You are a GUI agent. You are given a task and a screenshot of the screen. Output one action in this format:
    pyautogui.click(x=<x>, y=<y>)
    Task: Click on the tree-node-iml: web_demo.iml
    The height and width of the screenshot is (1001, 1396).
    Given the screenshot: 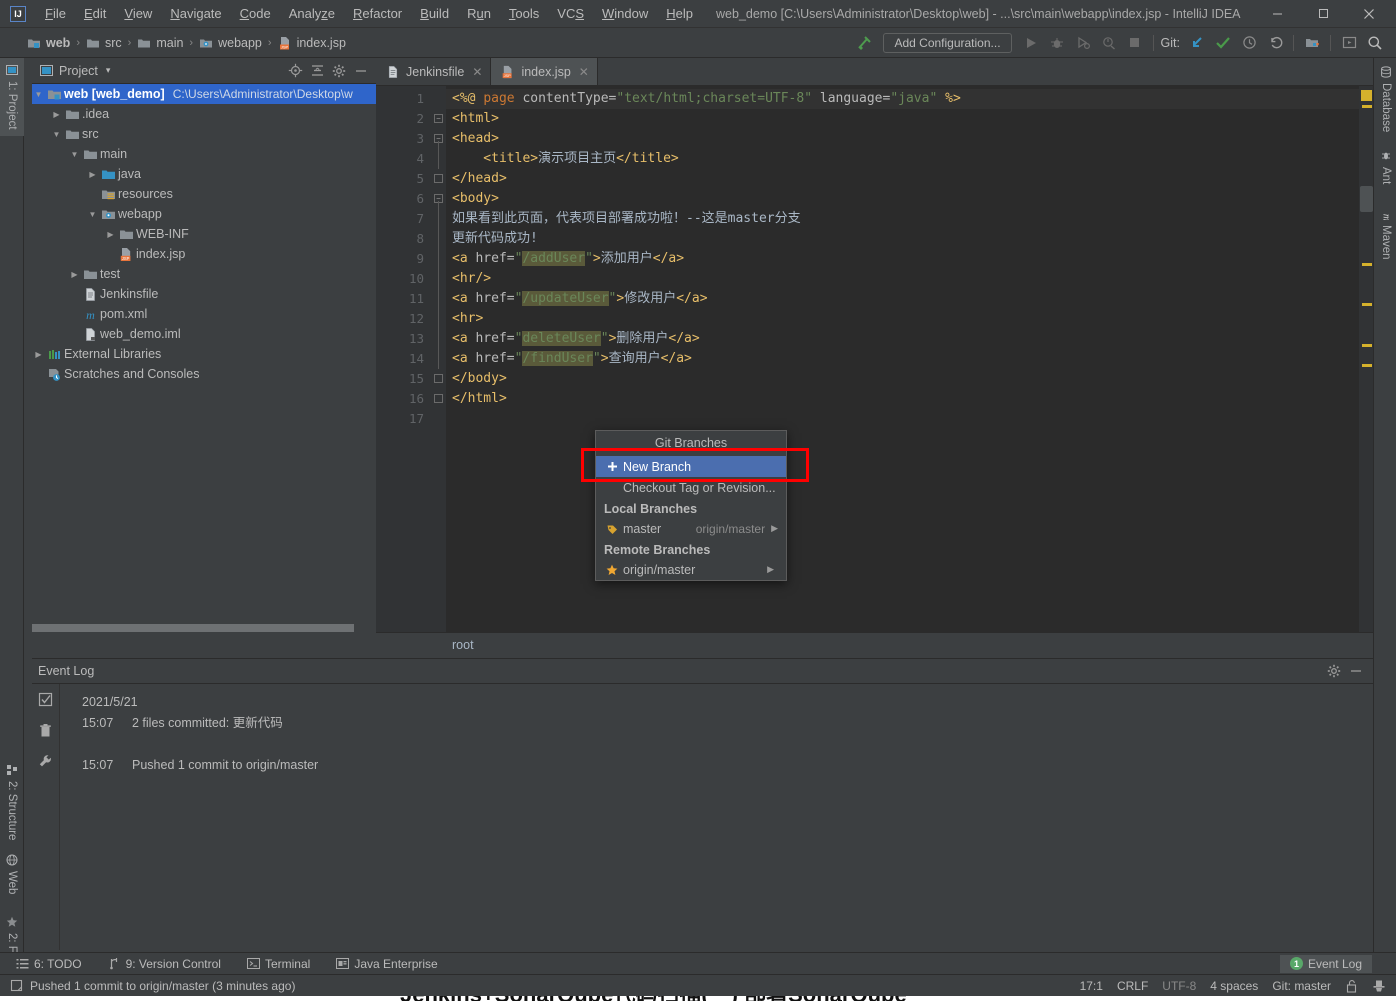 What is the action you would take?
    pyautogui.click(x=204, y=334)
    